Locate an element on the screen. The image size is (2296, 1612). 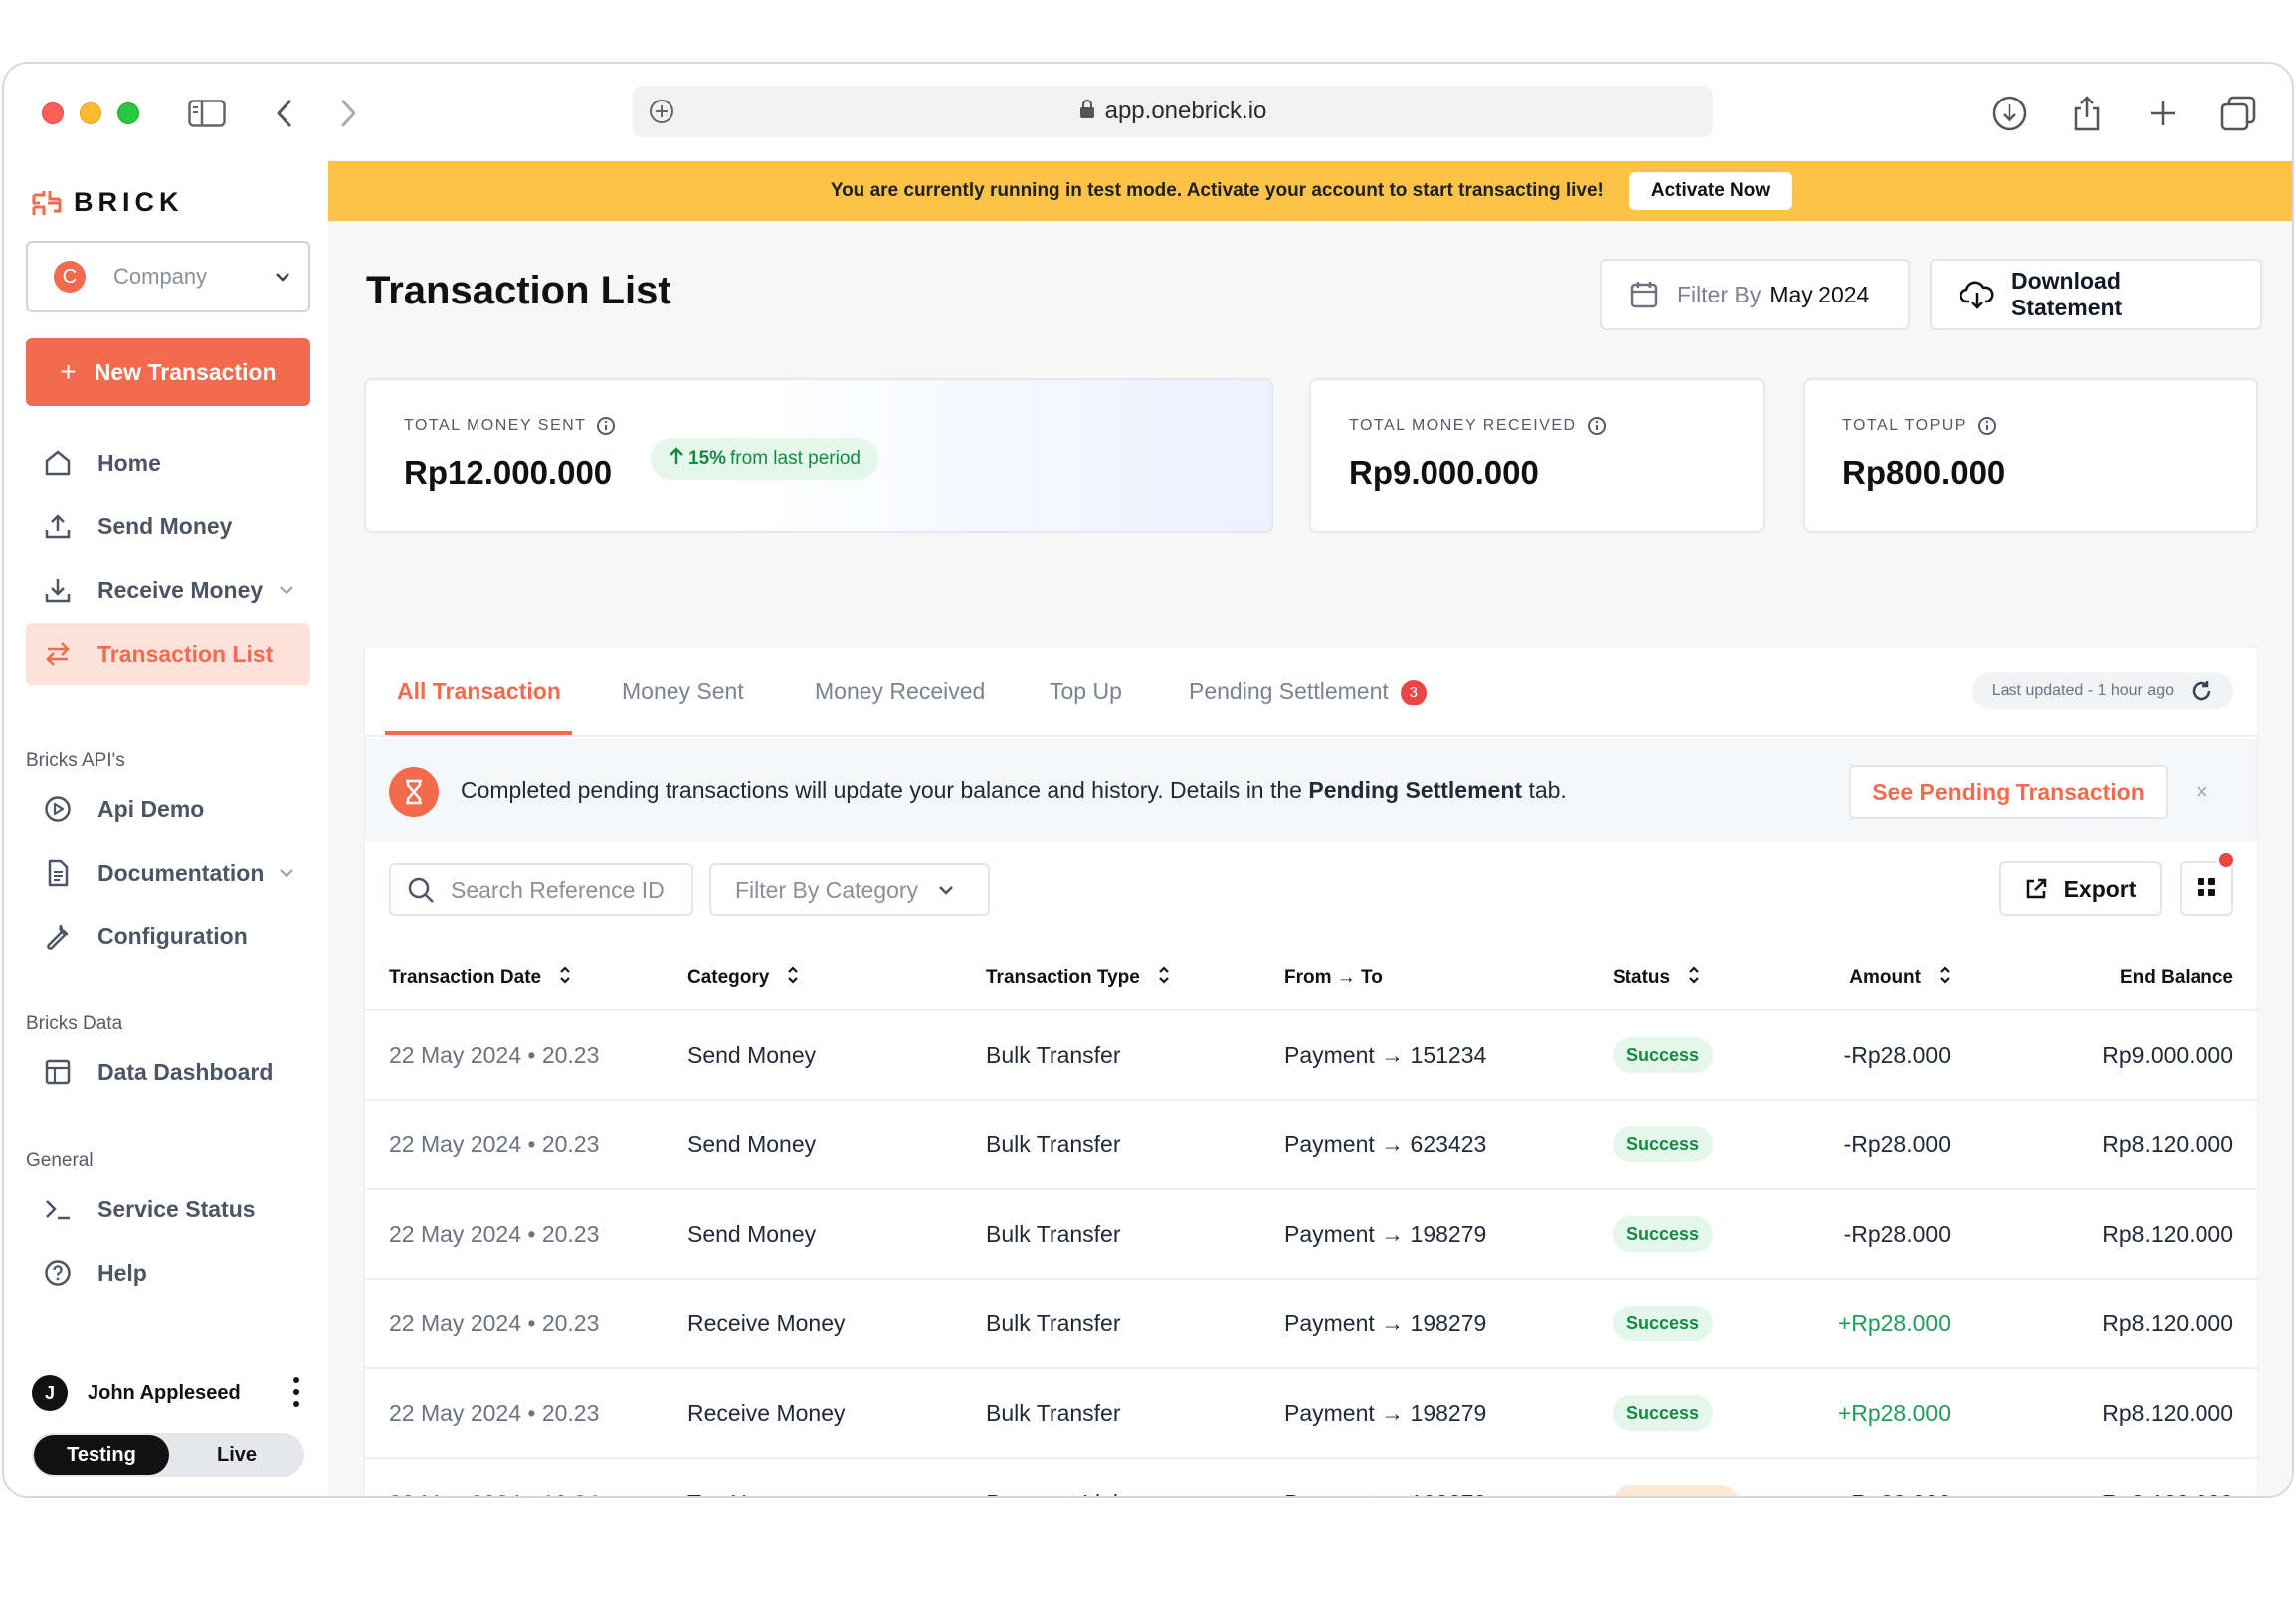
sidebar-item-home: Home is located at coordinates (168, 463).